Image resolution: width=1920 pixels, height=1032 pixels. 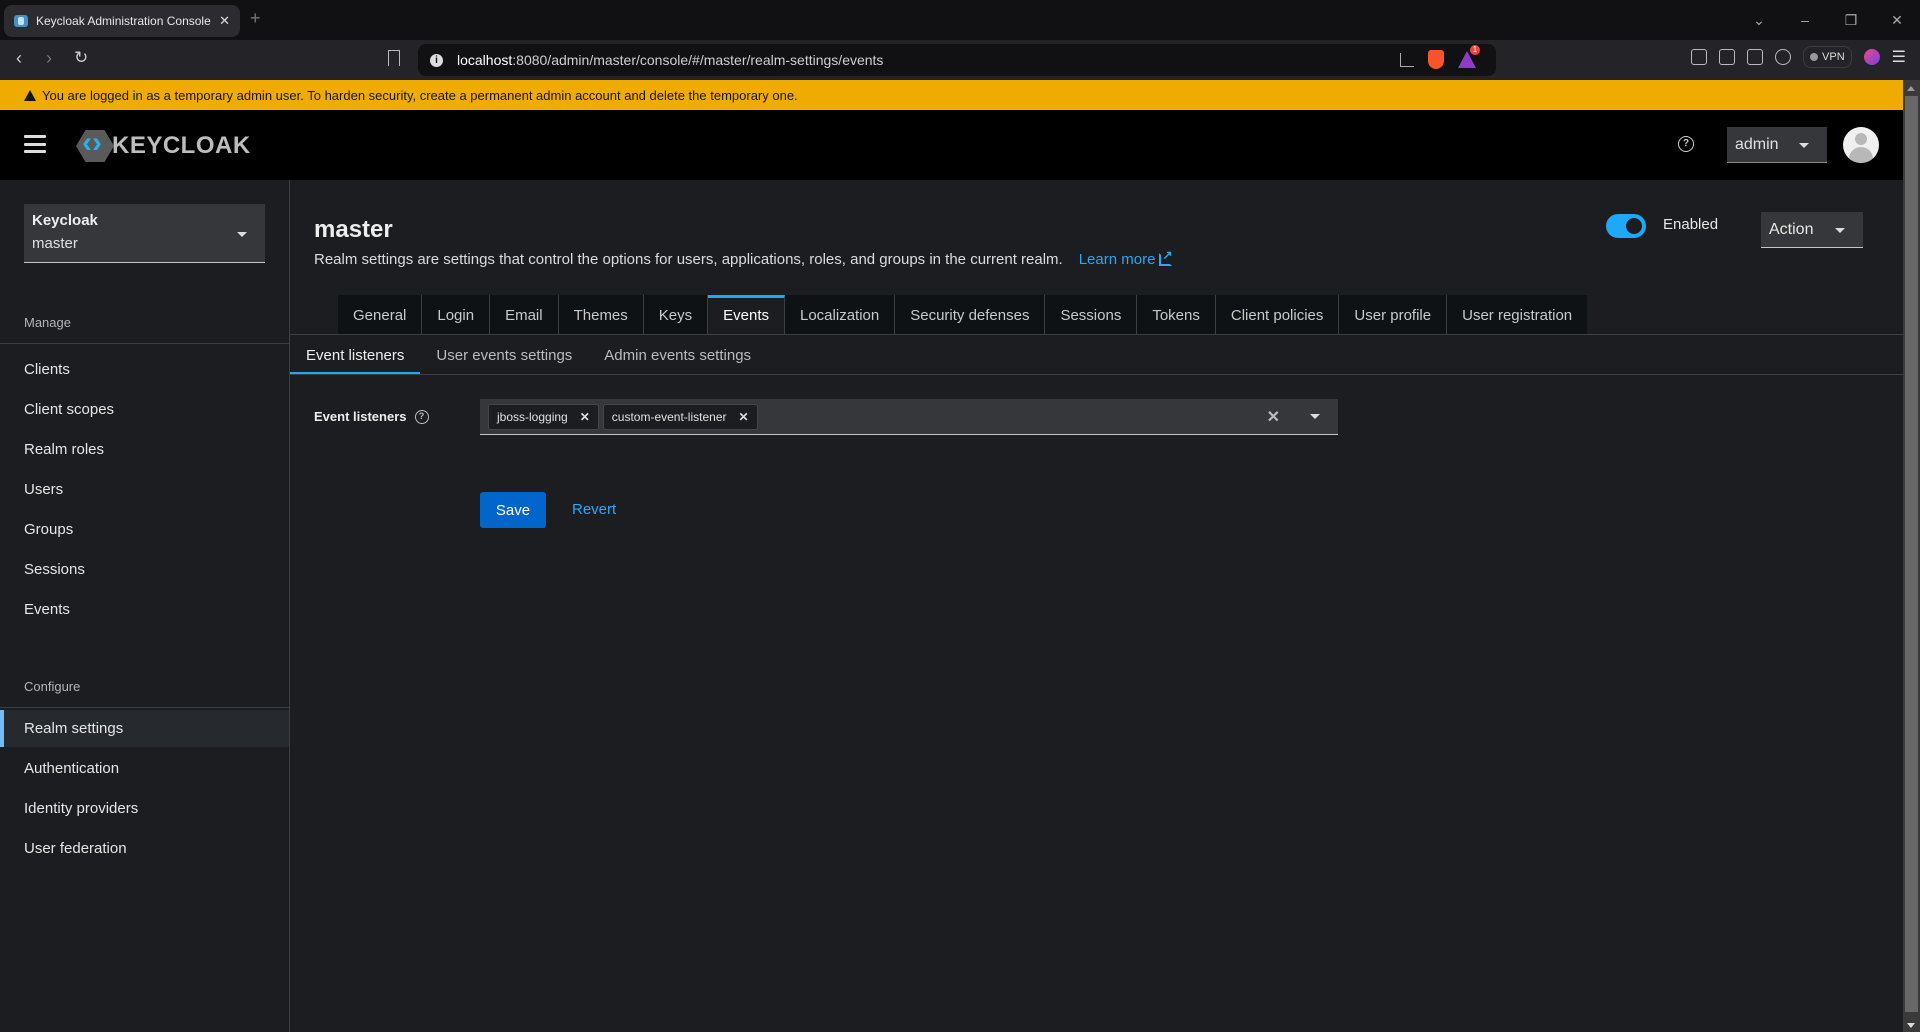 What do you see at coordinates (594, 509) in the screenshot?
I see `revert-button: Revert` at bounding box center [594, 509].